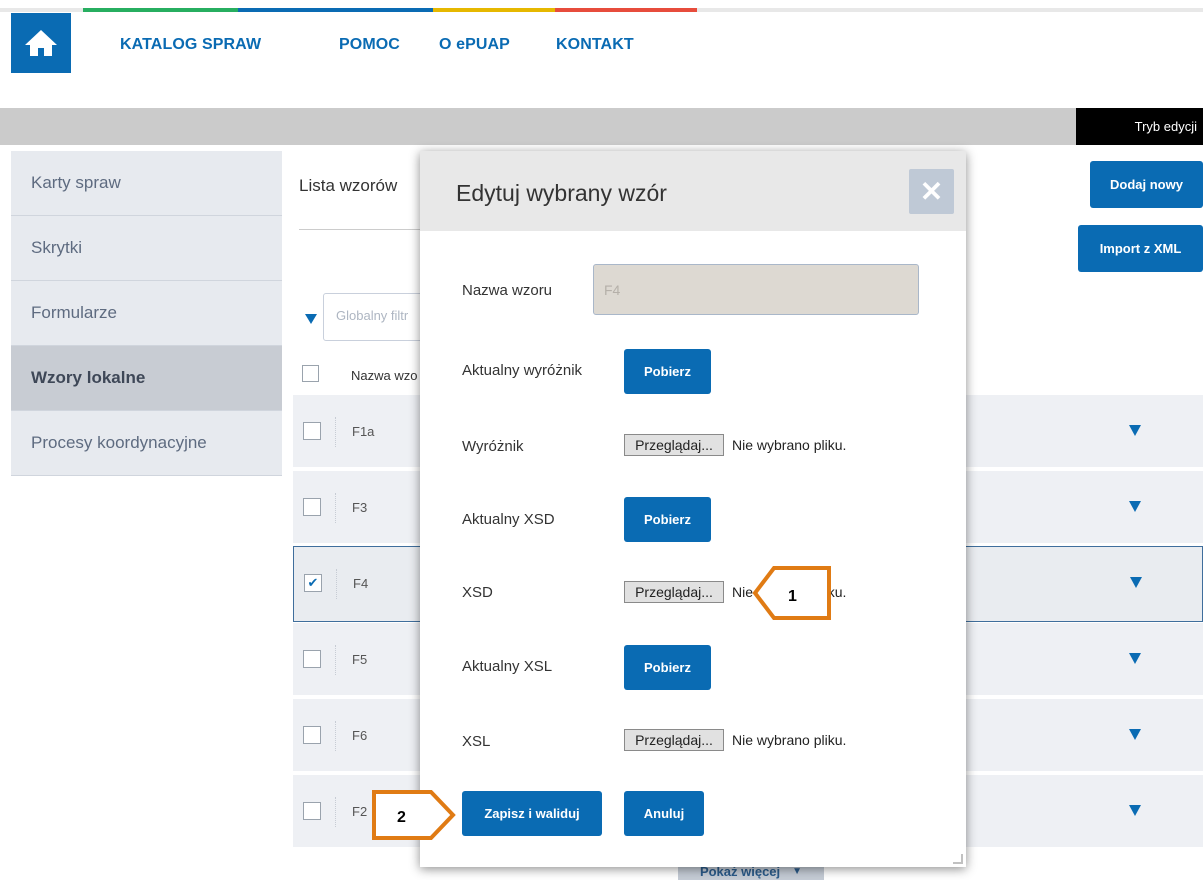 The height and width of the screenshot is (880, 1203). What do you see at coordinates (401, 817) in the screenshot?
I see `svg-text: 2` at bounding box center [401, 817].